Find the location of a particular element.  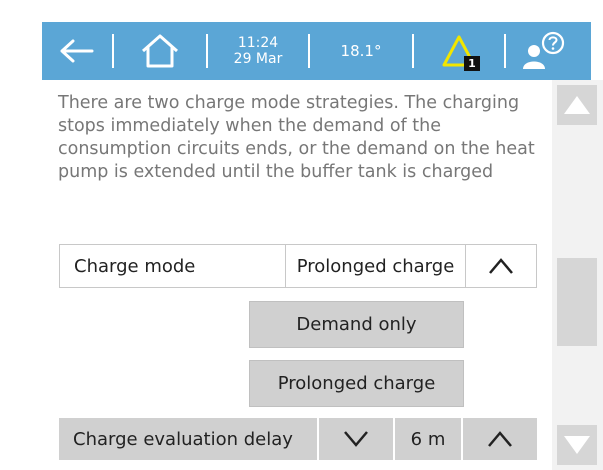

back-arrow-icon is located at coordinates (77, 51).